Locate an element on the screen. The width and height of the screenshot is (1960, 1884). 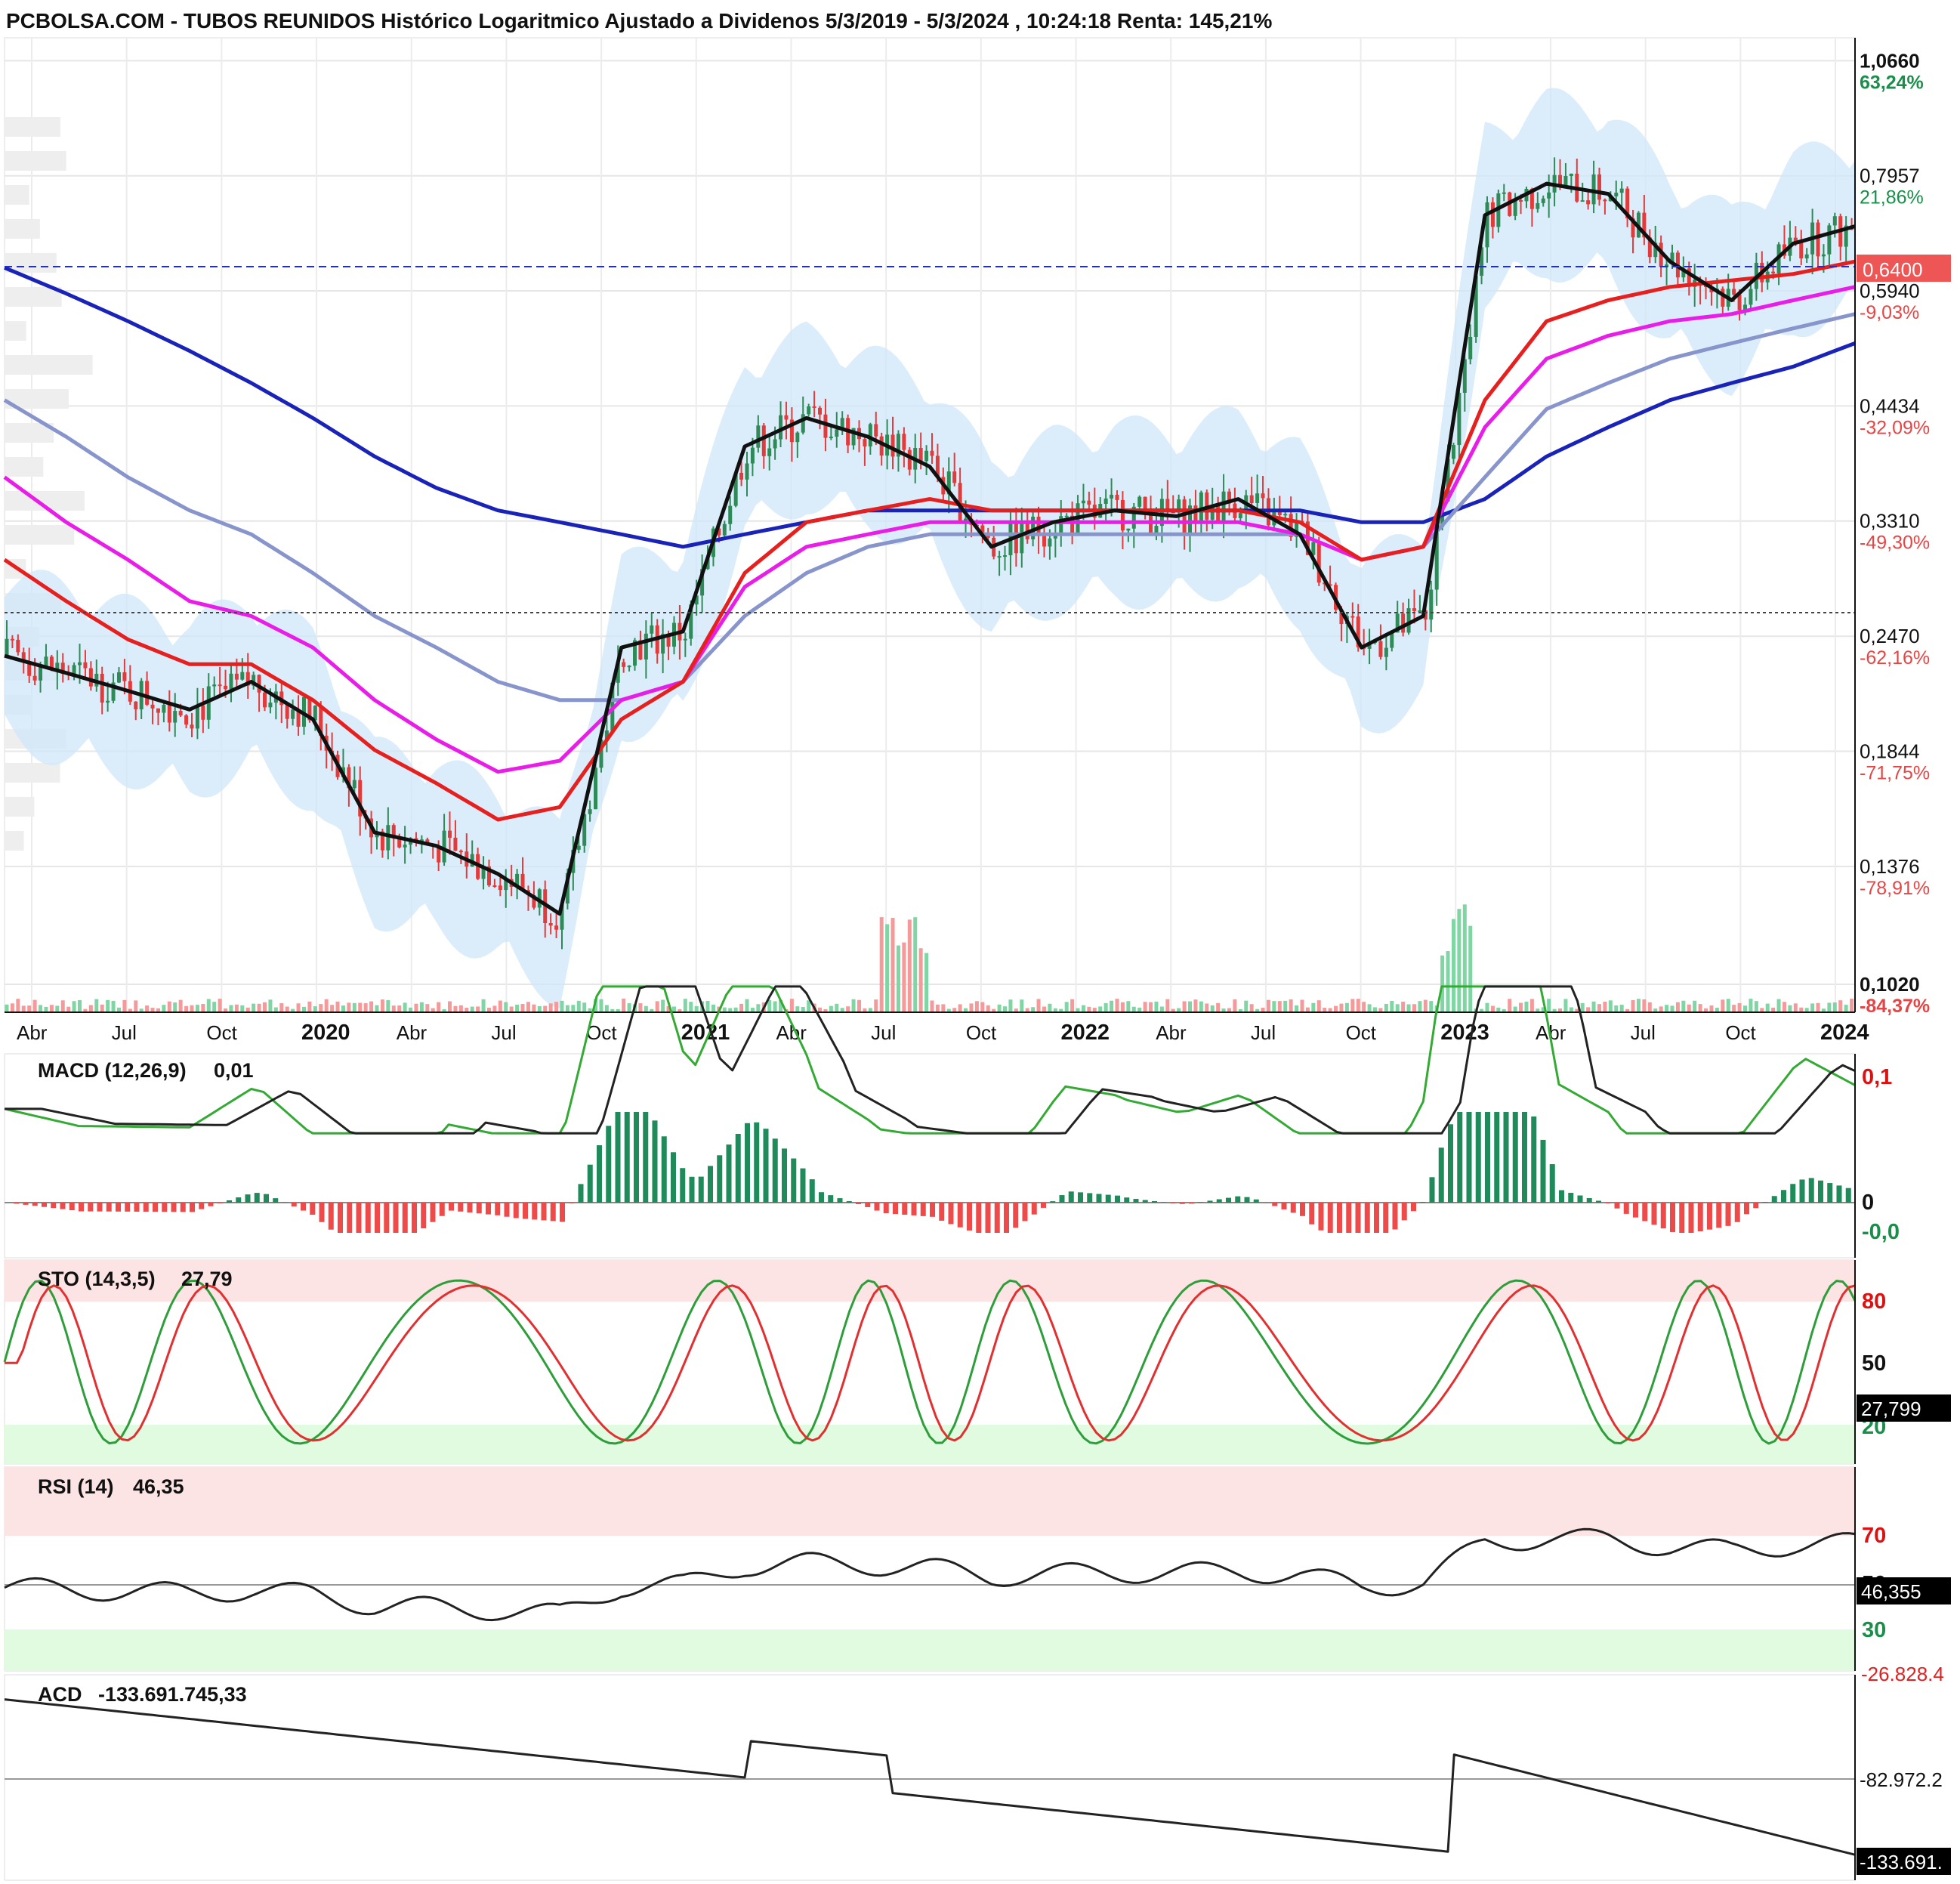
time-tick-5: Jul is located at coordinates (503, 1033).